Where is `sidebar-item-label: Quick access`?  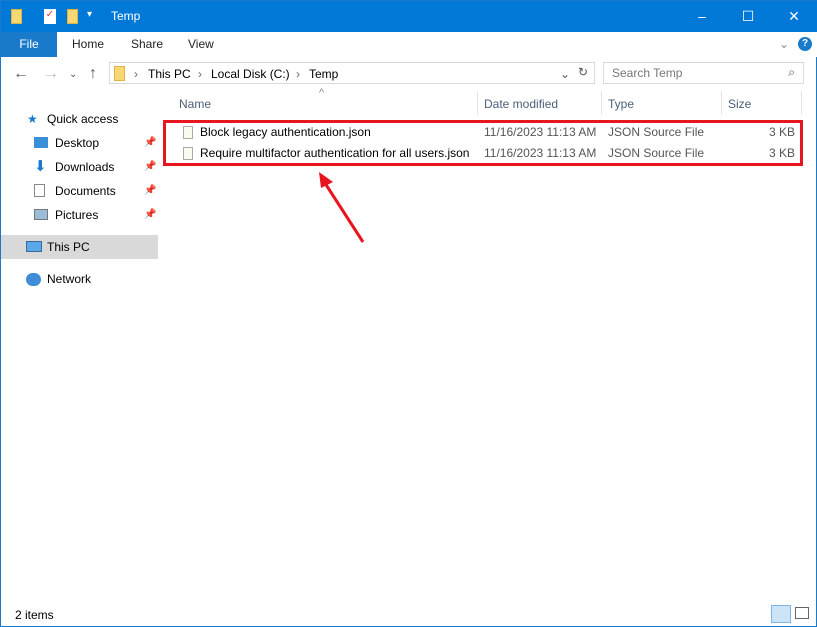 sidebar-item-label: Quick access is located at coordinates (83, 119).